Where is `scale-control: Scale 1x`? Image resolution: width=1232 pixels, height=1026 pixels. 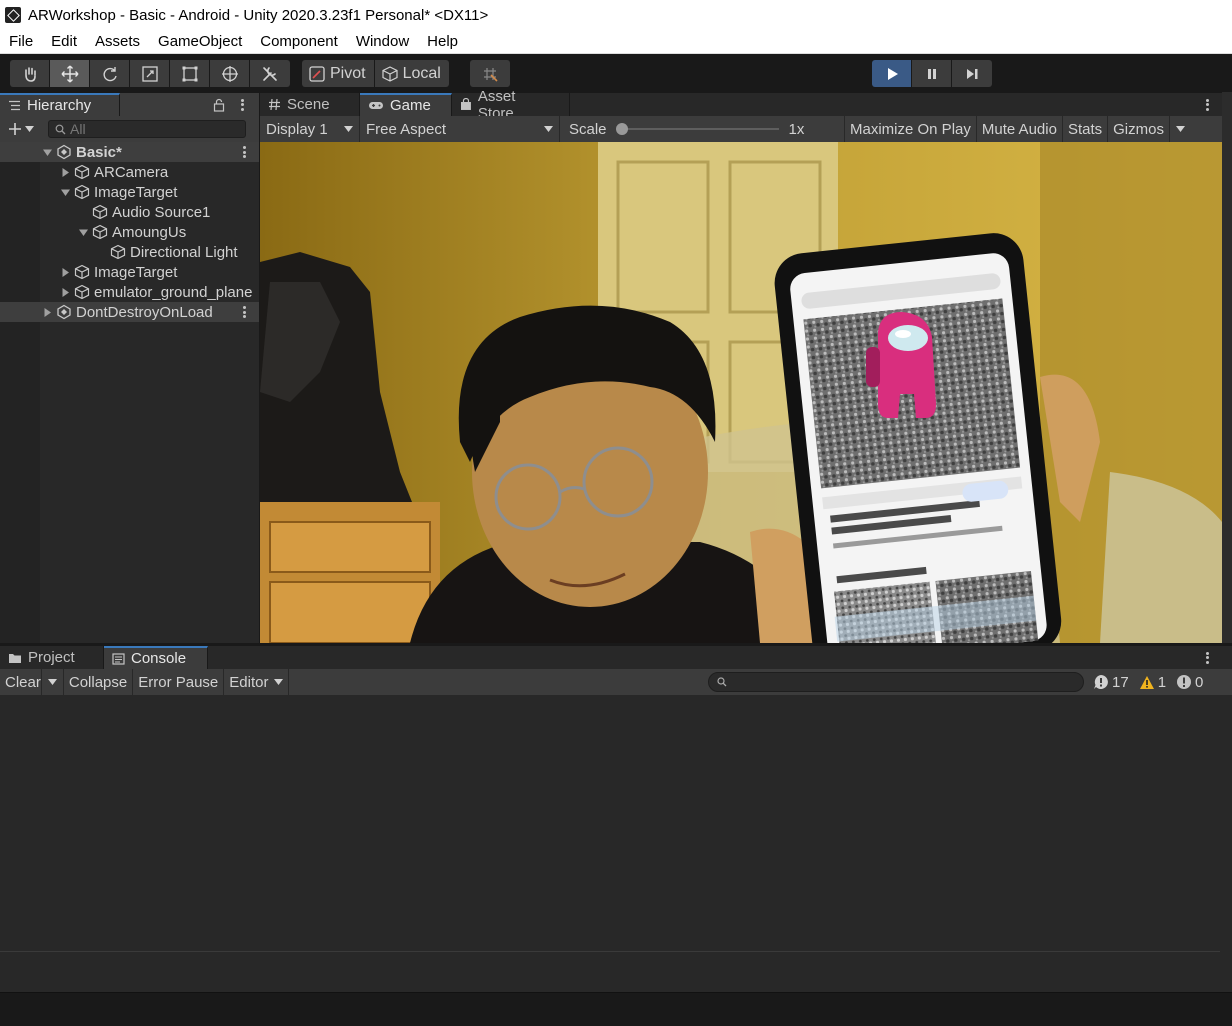 scale-control: Scale 1x is located at coordinates (702, 129).